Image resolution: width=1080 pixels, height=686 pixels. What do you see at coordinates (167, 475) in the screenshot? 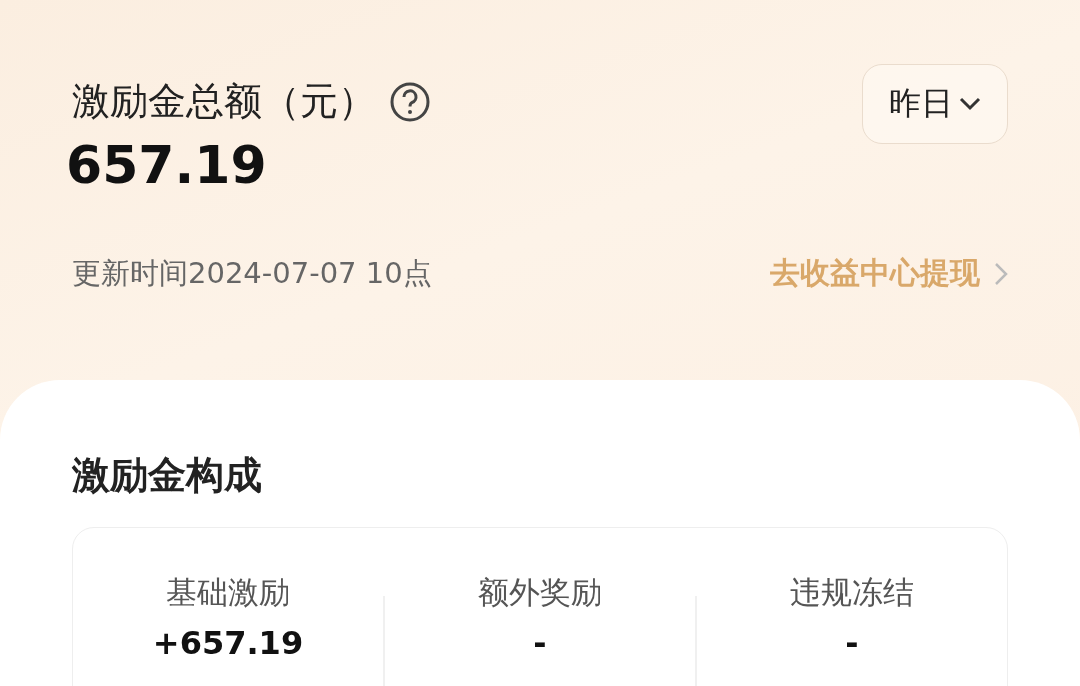
I see `section-title: 激励金构成` at bounding box center [167, 475].